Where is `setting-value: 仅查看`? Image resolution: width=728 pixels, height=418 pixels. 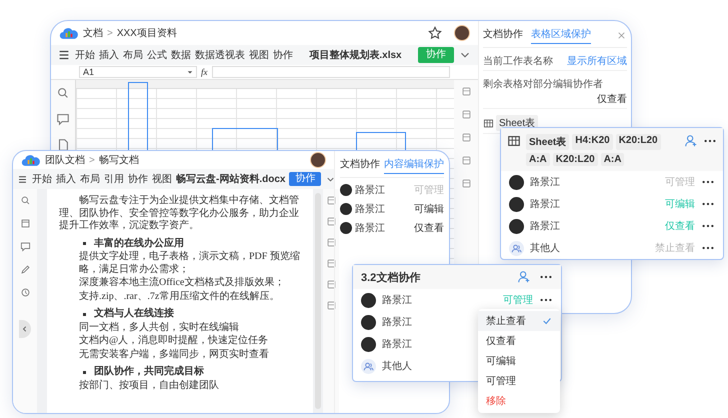
setting-value: 仅查看 is located at coordinates (612, 99).